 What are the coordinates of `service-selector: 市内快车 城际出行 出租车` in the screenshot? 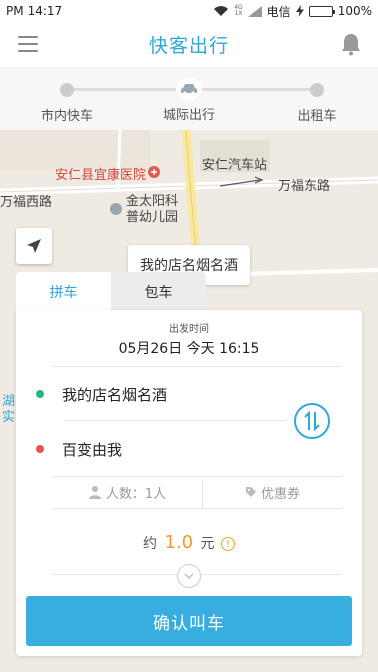 It's located at (189, 99).